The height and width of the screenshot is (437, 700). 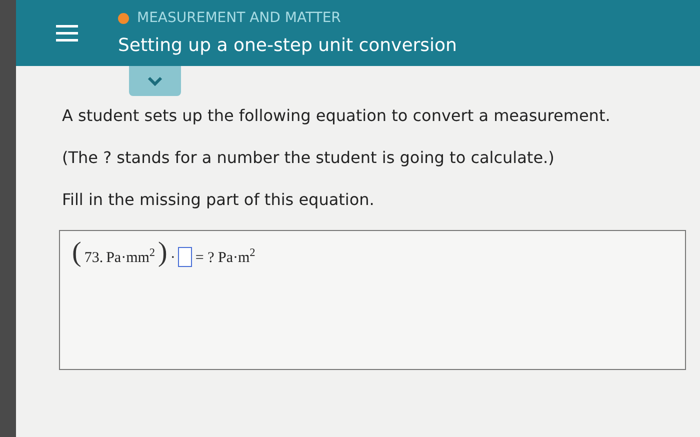 I want to click on answer-field, so click(x=185, y=257).